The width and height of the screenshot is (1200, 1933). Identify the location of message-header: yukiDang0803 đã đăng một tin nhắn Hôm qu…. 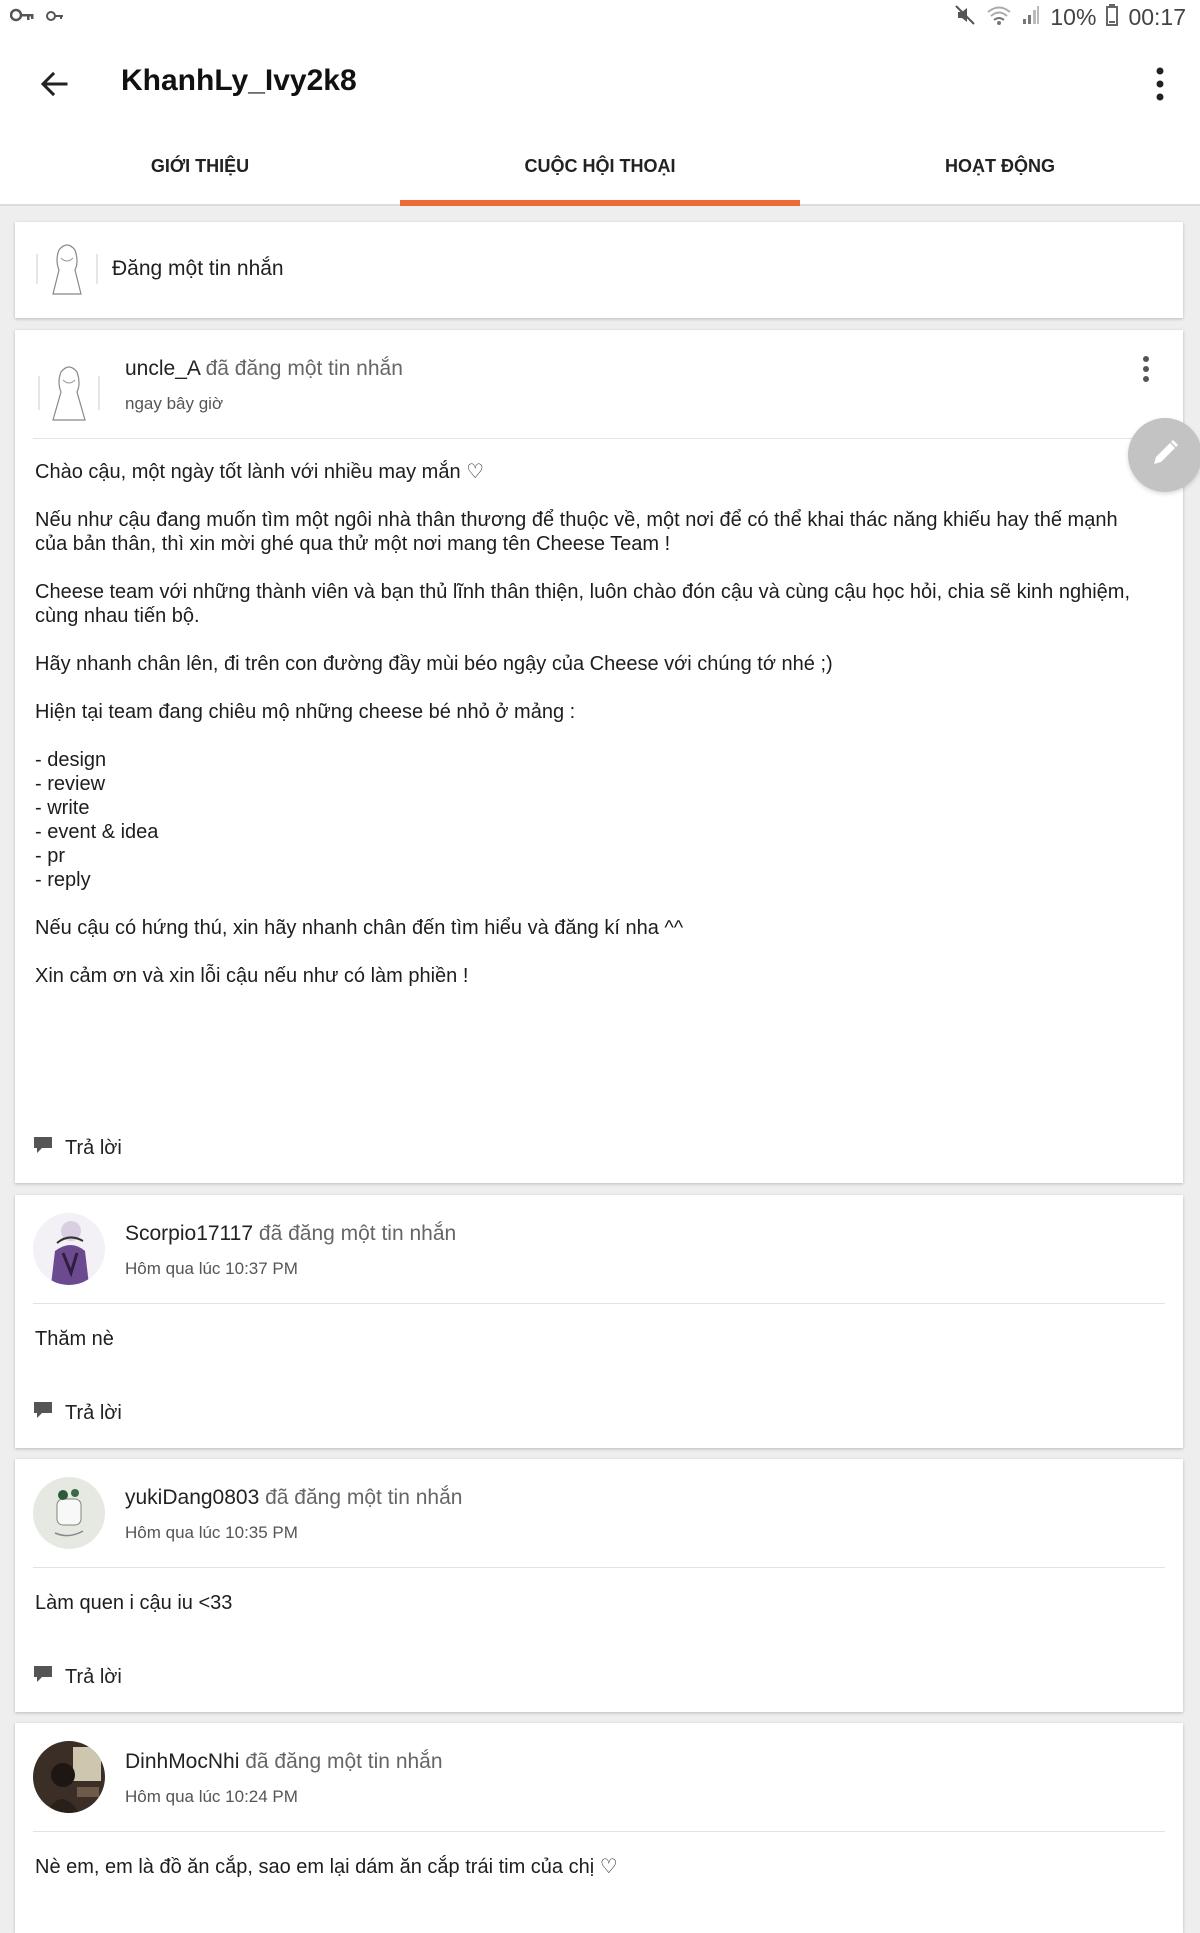
(599, 1513).